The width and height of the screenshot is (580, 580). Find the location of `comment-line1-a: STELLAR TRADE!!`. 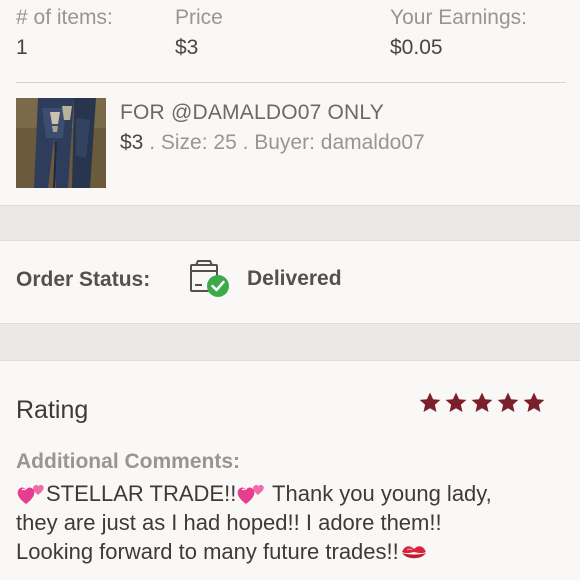

comment-line1-a: STELLAR TRADE!! is located at coordinates (141, 493).